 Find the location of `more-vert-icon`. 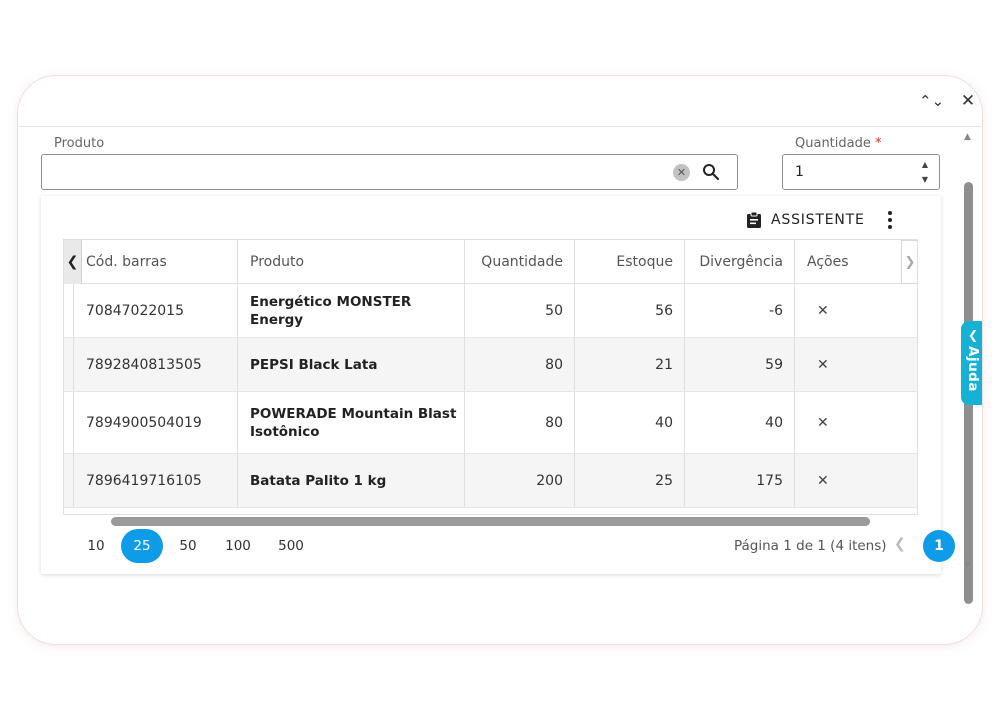

more-vert-icon is located at coordinates (890, 220).